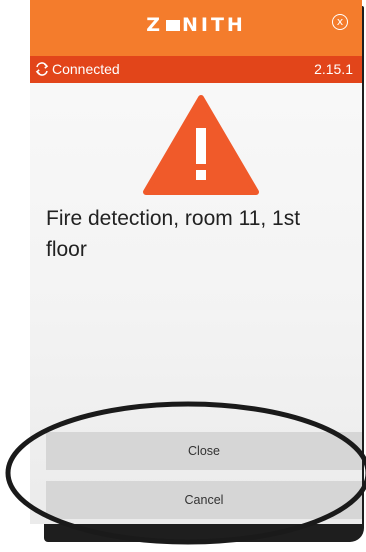 The height and width of the screenshot is (552, 366). I want to click on sync-icon, so click(42, 69).